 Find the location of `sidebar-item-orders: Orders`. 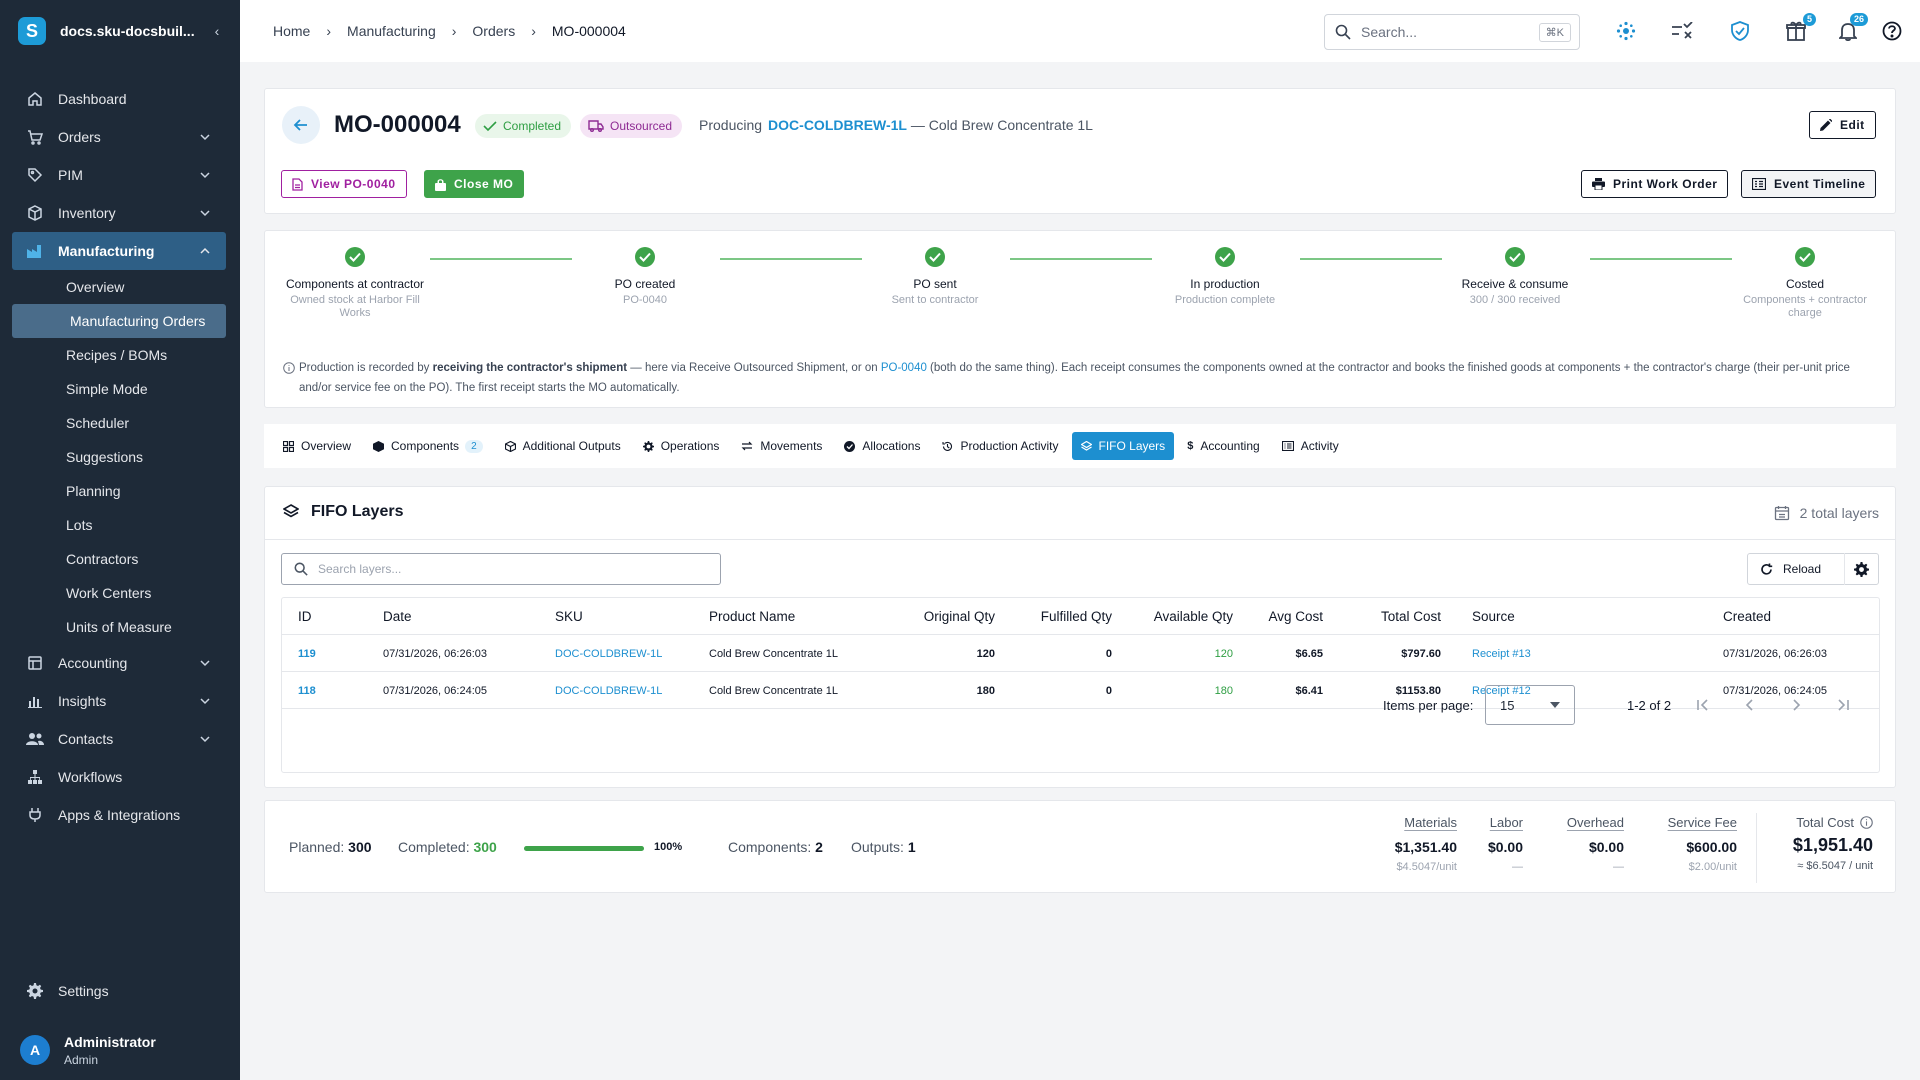

sidebar-item-orders: Orders is located at coordinates (120, 137).